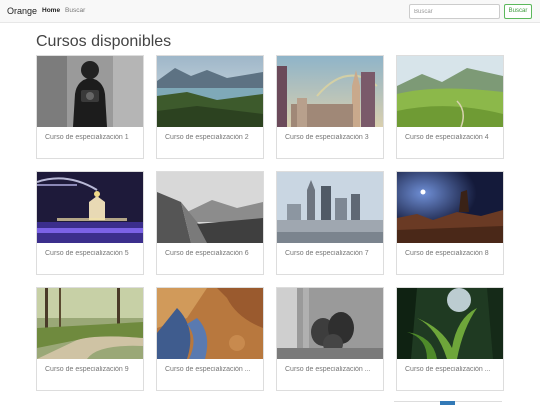 The width and height of the screenshot is (540, 405). What do you see at coordinates (91, 137) in the screenshot?
I see `course-title-1: Curso de especialización 1` at bounding box center [91, 137].